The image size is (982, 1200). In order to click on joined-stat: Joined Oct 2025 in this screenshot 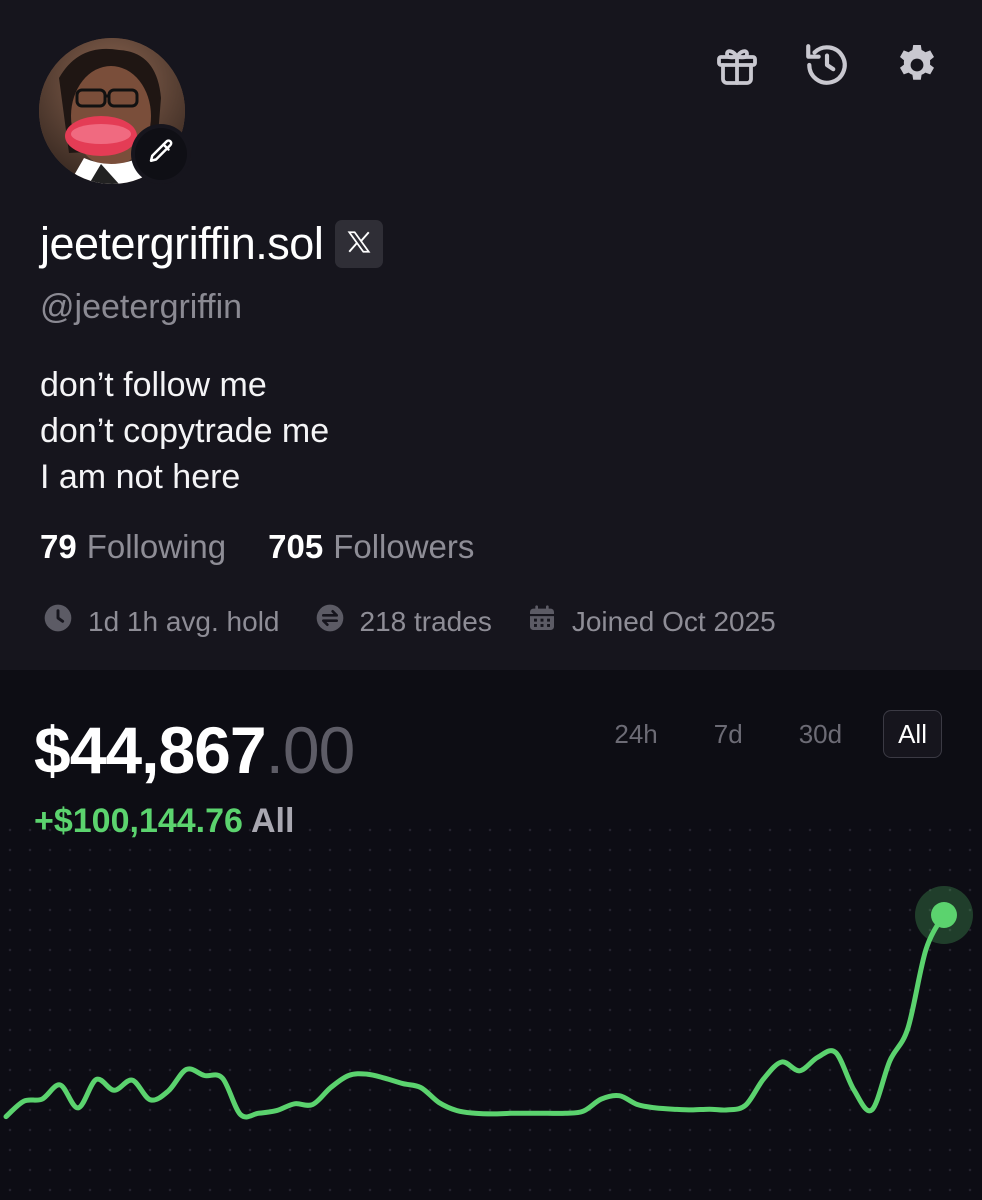, I will do `click(651, 621)`.